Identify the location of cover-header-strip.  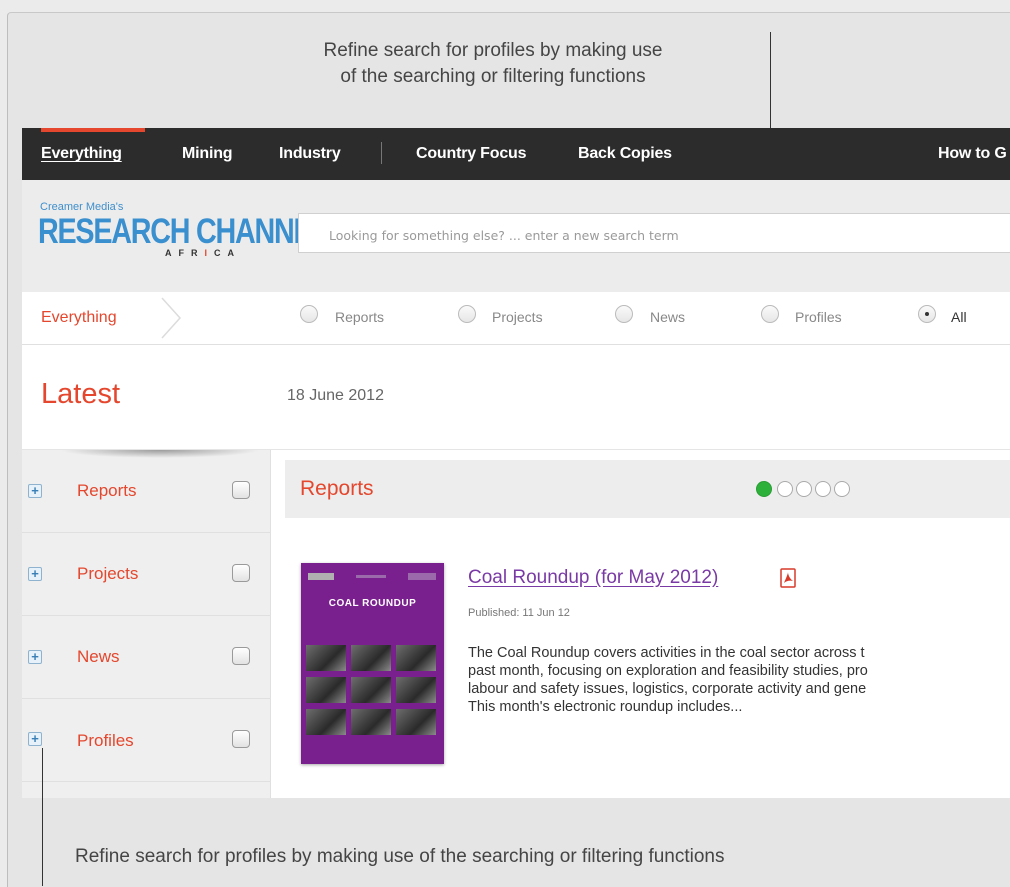
(372, 576).